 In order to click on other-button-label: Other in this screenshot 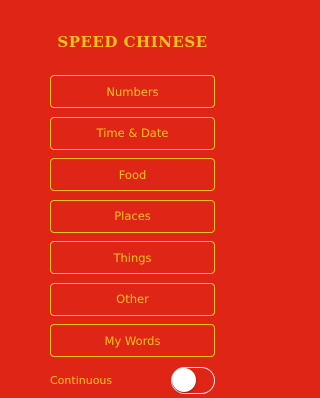, I will do `click(132, 299)`.